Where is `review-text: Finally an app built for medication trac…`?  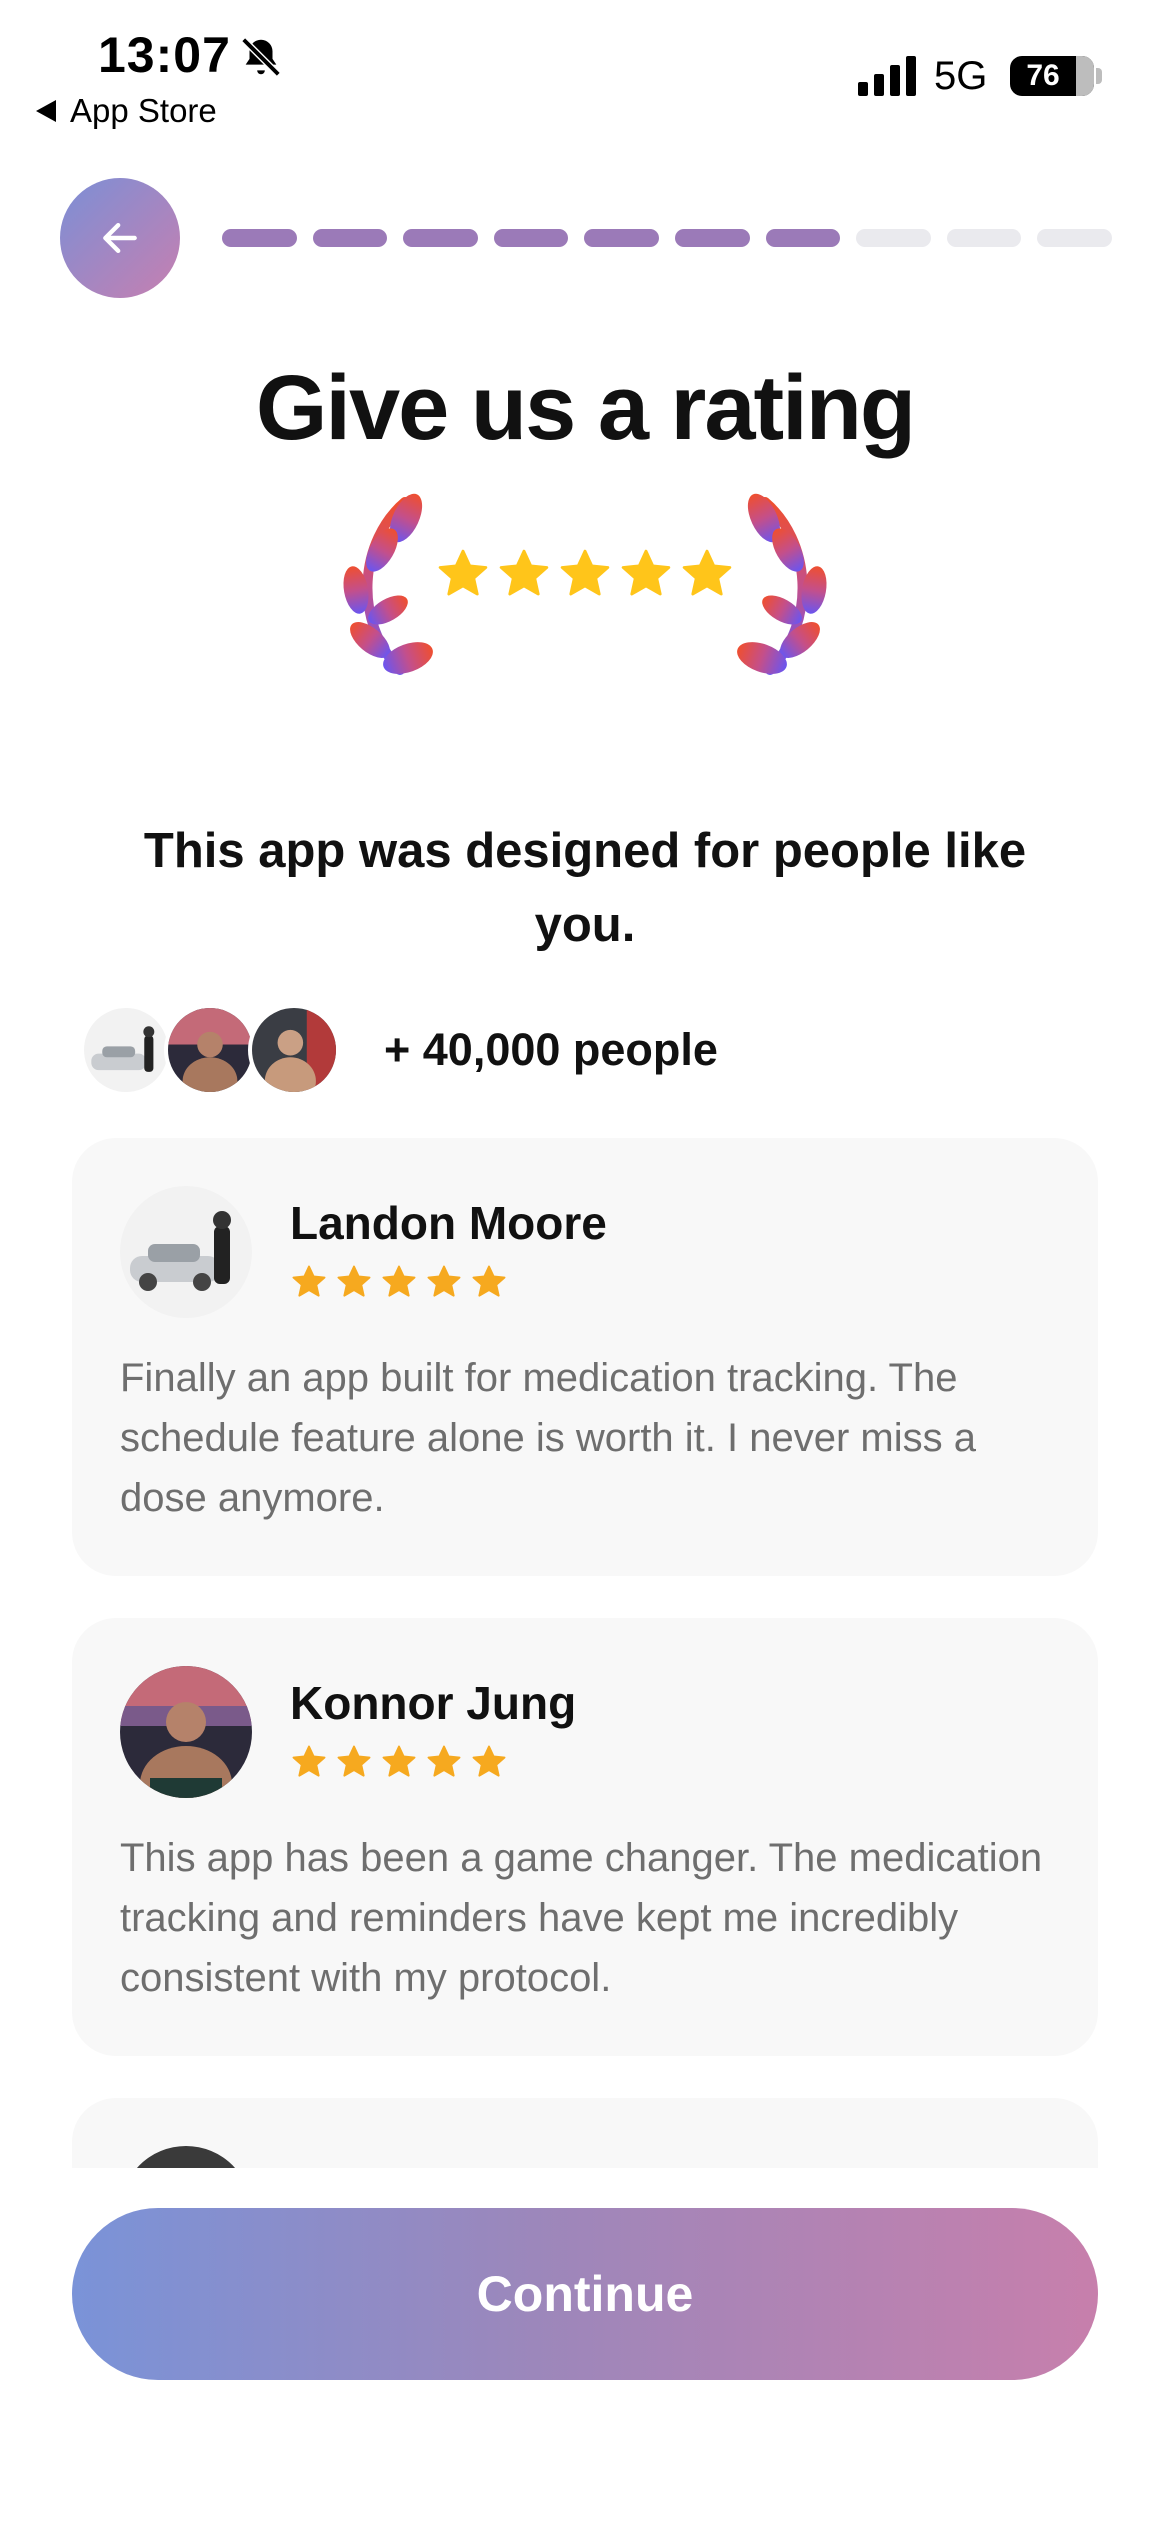
review-text: Finally an app built for medication trac… is located at coordinates (548, 1438).